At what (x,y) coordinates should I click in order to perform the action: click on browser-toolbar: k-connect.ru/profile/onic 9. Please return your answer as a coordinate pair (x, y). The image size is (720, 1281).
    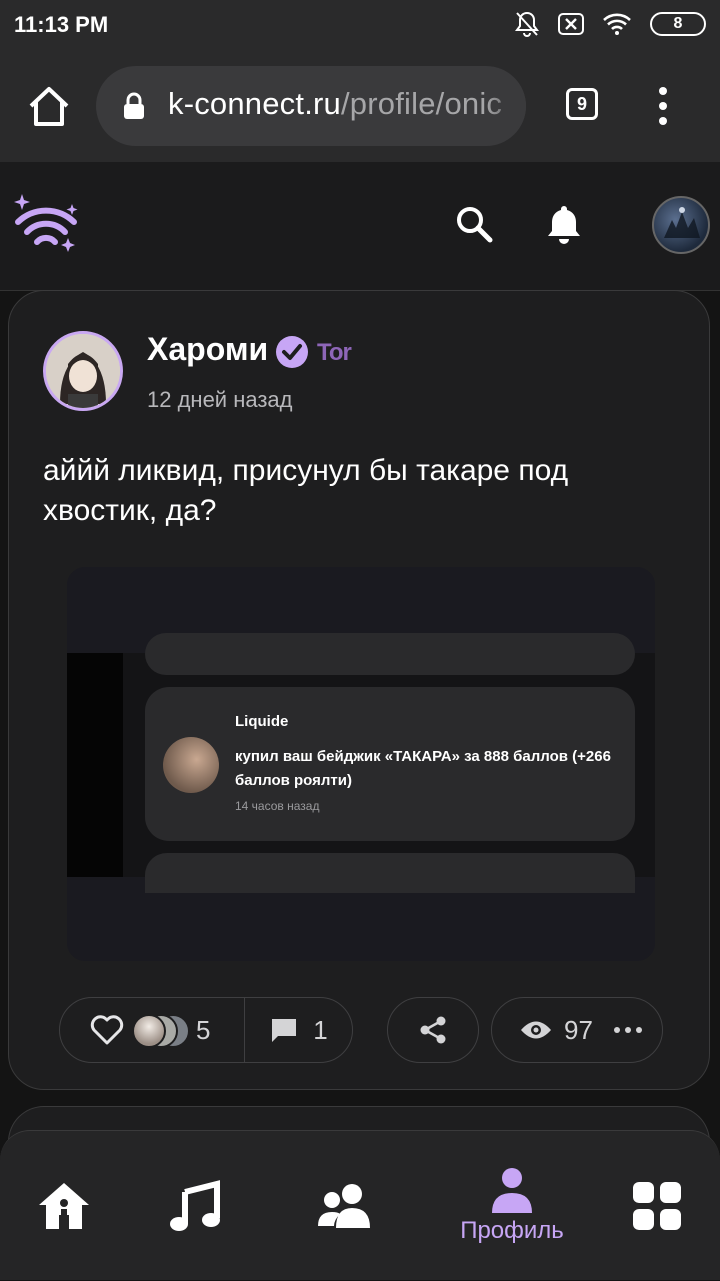
    Looking at the image, I should click on (360, 107).